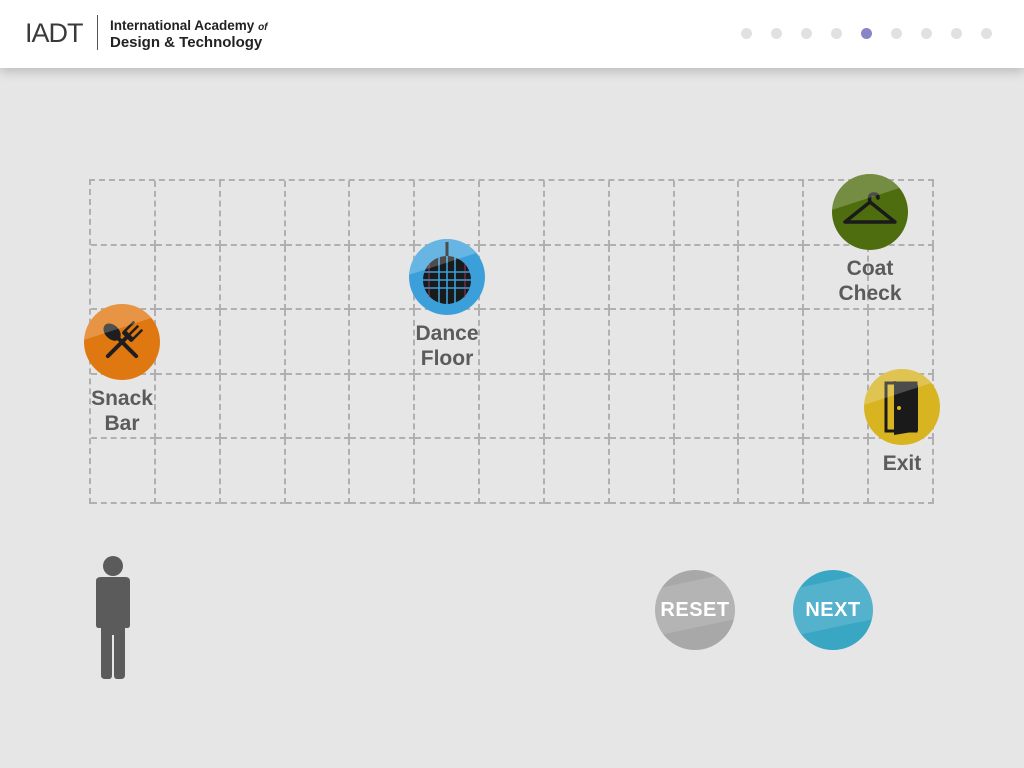 The image size is (1024, 768). I want to click on reset-button-label: RESET, so click(695, 609).